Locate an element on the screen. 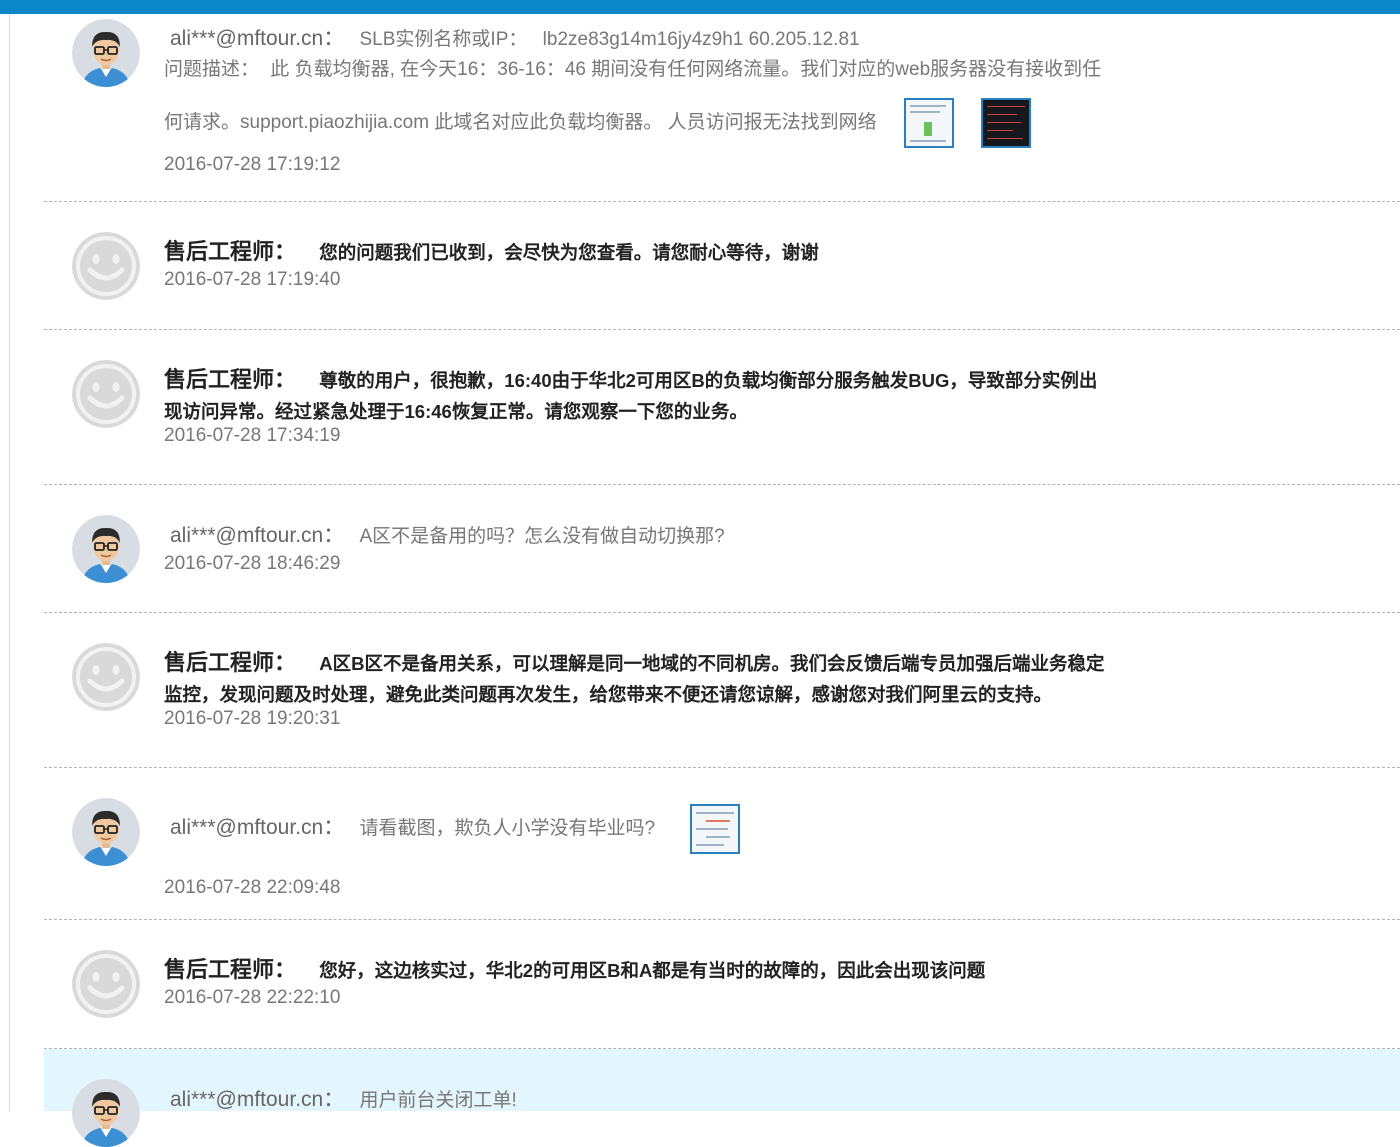  message-content: A区不是备用的吗？怎么没有做自动切换那? is located at coordinates (542, 536).